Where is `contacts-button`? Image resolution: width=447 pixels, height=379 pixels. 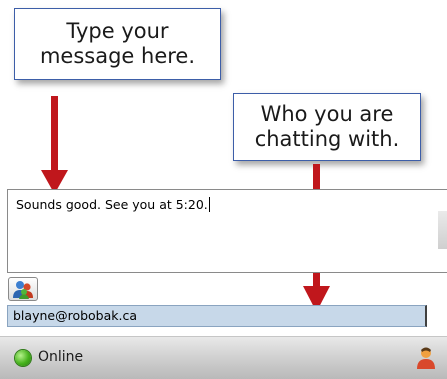
contacts-button is located at coordinates (23, 289).